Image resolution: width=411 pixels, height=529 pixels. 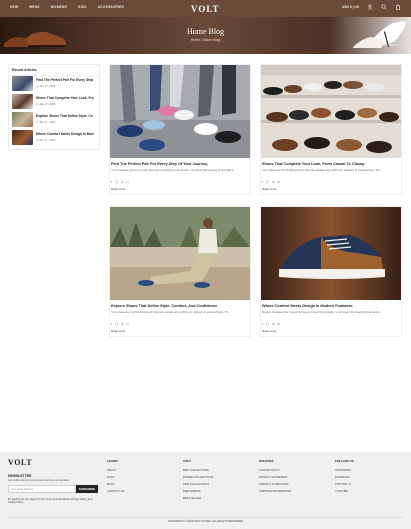 I want to click on header-actions: USD $ | US, so click(x=371, y=7).